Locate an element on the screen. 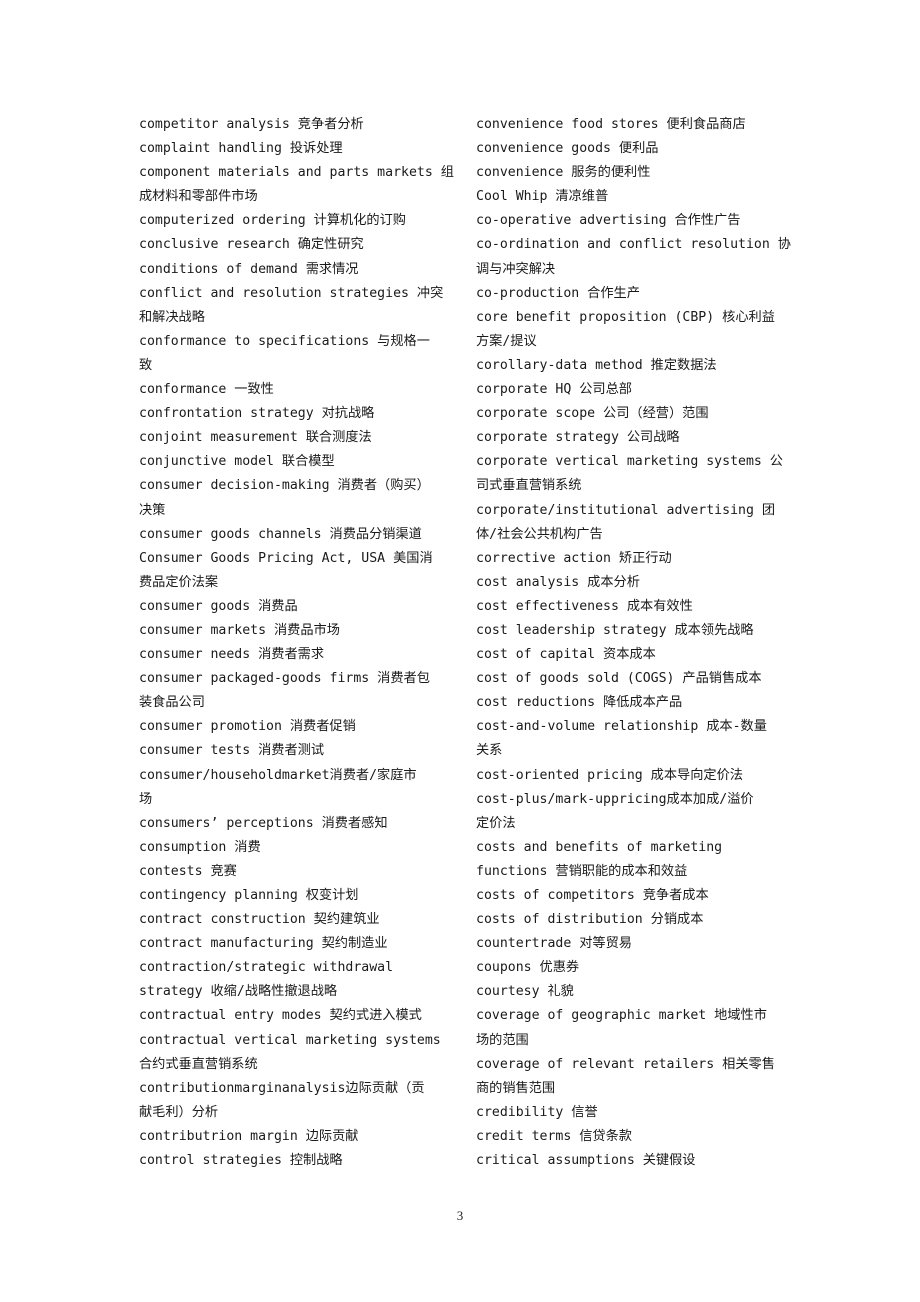  glossary-line: contract manufacturing 契约制造业 is located at coordinates (263, 944).